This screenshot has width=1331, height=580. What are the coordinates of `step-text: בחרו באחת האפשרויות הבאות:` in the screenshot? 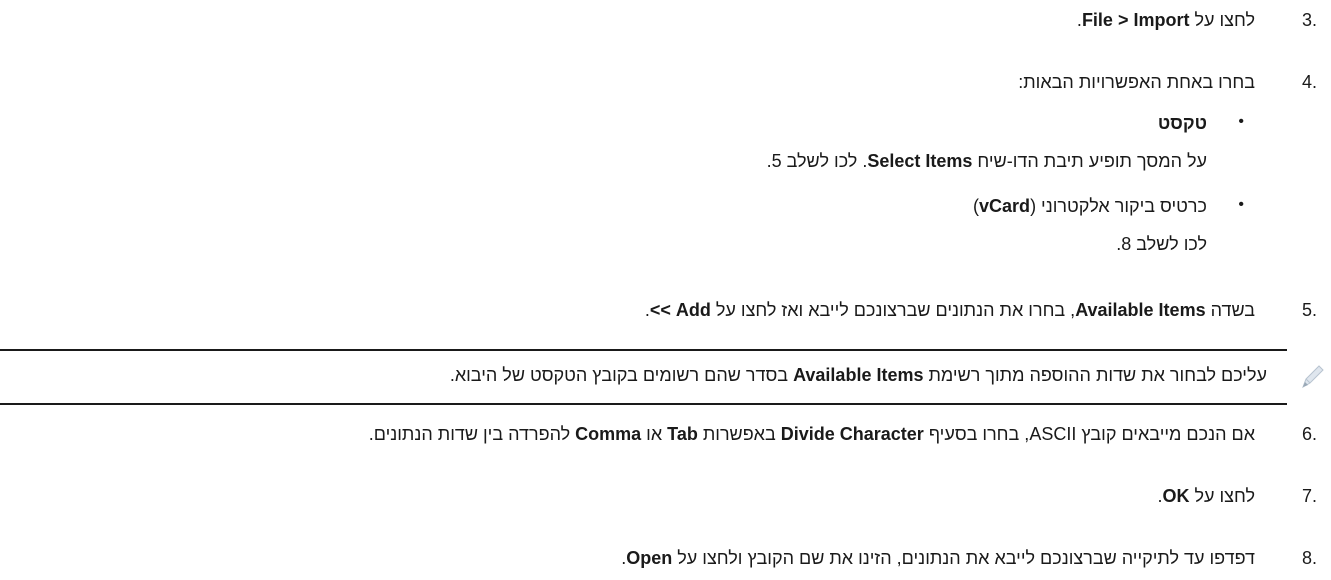 It's located at (1136, 82).